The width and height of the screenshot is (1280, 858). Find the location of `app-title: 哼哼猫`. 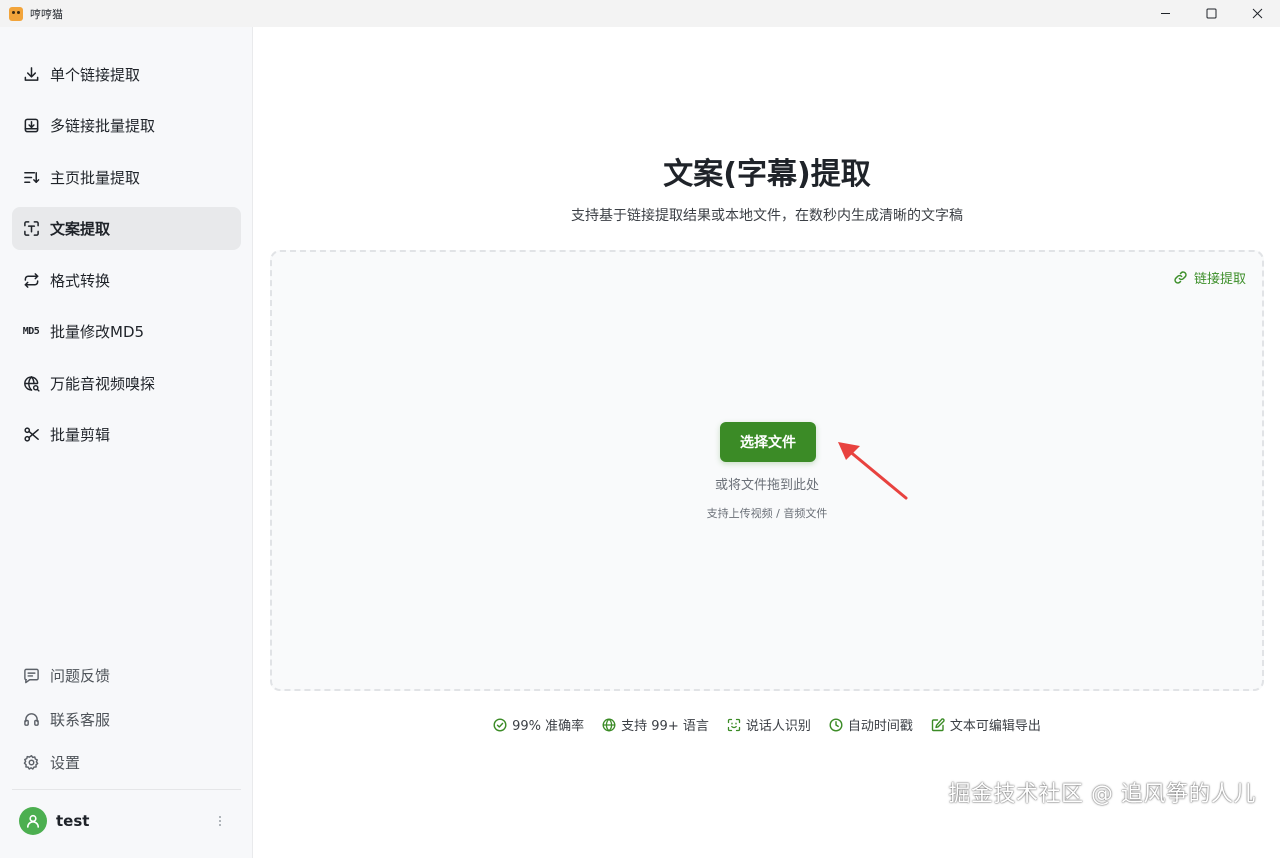

app-title: 哼哼猫 is located at coordinates (46, 14).